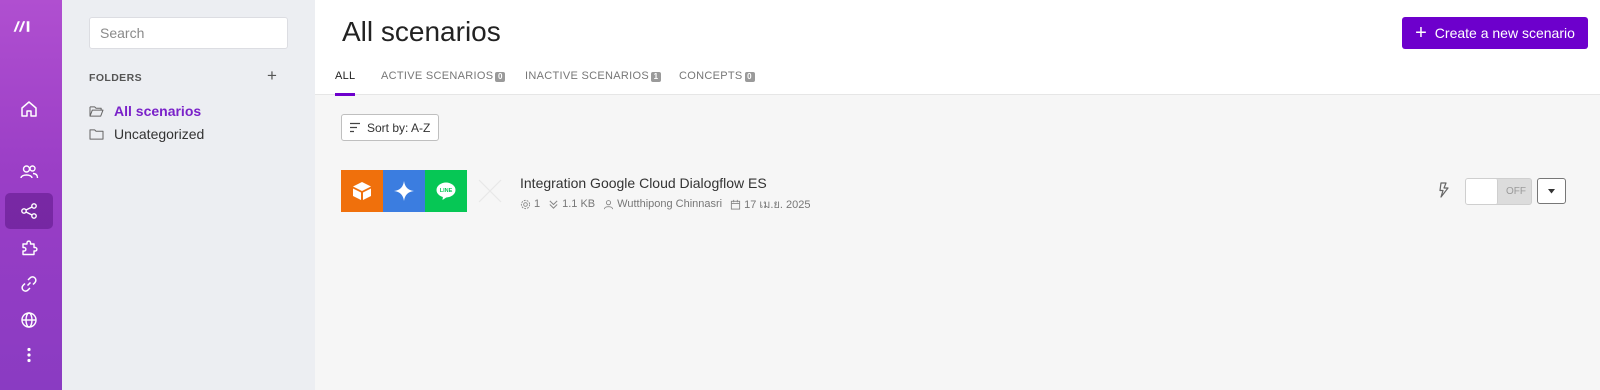 Image resolution: width=1600 pixels, height=390 pixels. I want to click on scenario-date: 17 เม.ย. 2025, so click(777, 205).